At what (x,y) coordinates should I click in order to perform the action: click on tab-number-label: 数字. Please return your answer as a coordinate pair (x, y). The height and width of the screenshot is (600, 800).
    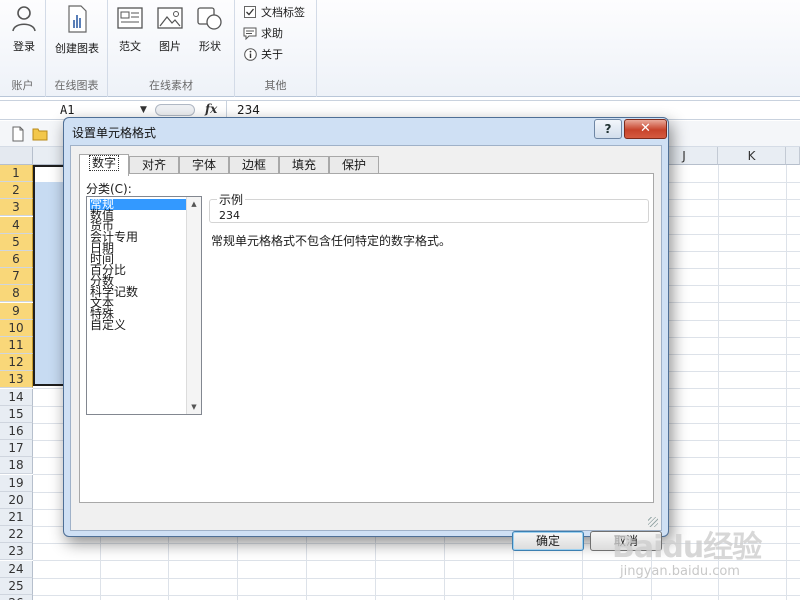
    Looking at the image, I should click on (103, 163).